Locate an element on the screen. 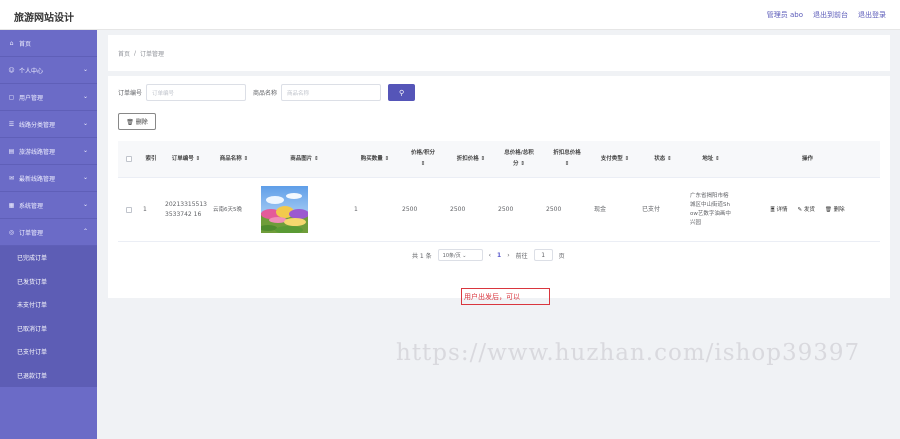 The width and height of the screenshot is (900, 439). cell-order-no: 202133155133533742 16 is located at coordinates (186, 209).